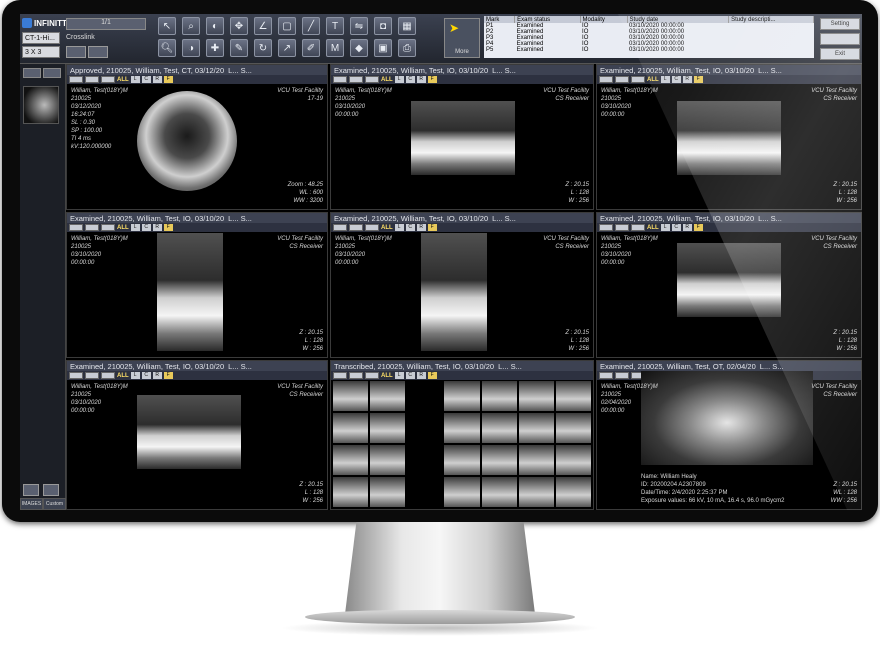  I want to click on thumb-prev-button, so click(32, 73).